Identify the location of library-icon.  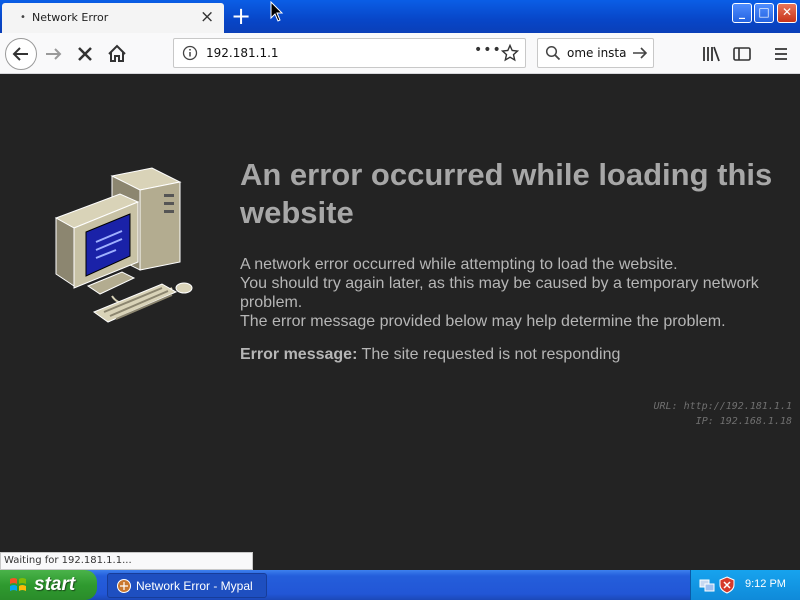
(711, 54).